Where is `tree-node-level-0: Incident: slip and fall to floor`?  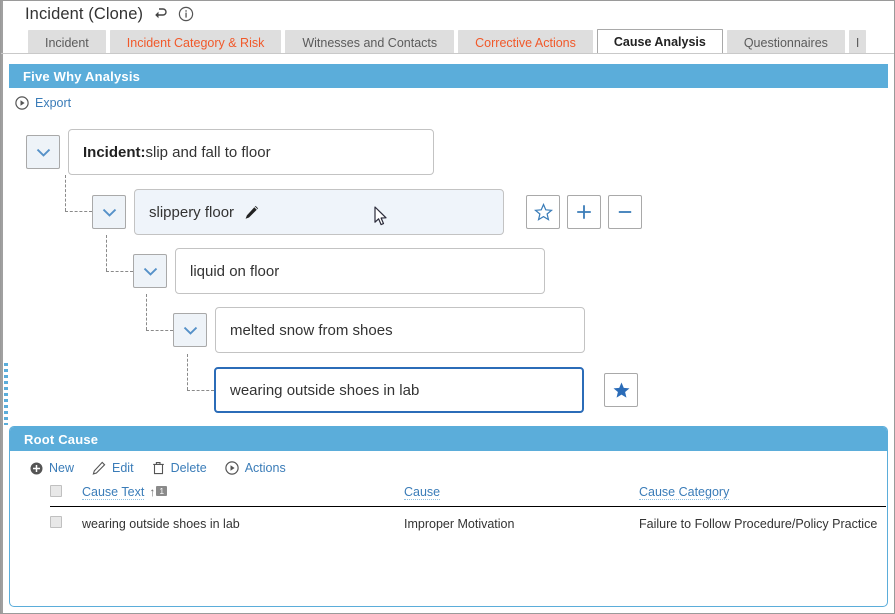
tree-node-level-0: Incident: slip and fall to floor is located at coordinates (230, 152).